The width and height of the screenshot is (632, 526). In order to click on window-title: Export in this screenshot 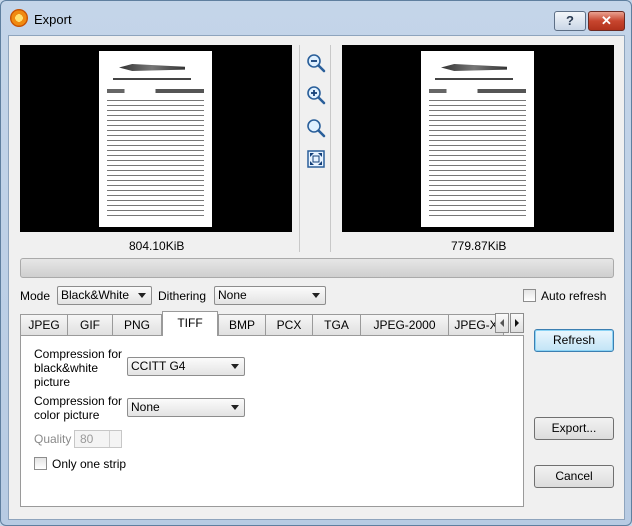, I will do `click(53, 19)`.